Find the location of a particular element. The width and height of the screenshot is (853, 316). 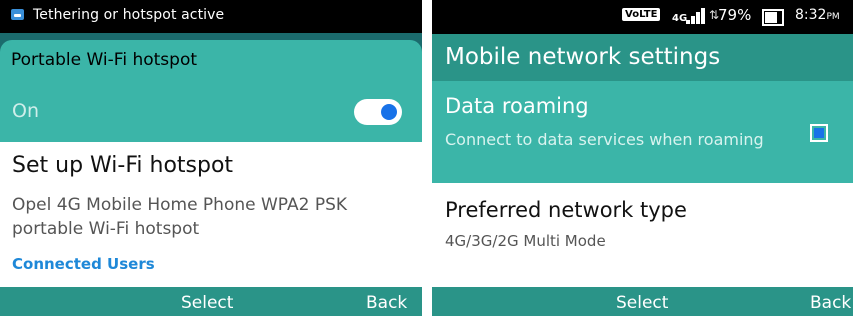

hotspot-toggle-row: On is located at coordinates (211, 111).